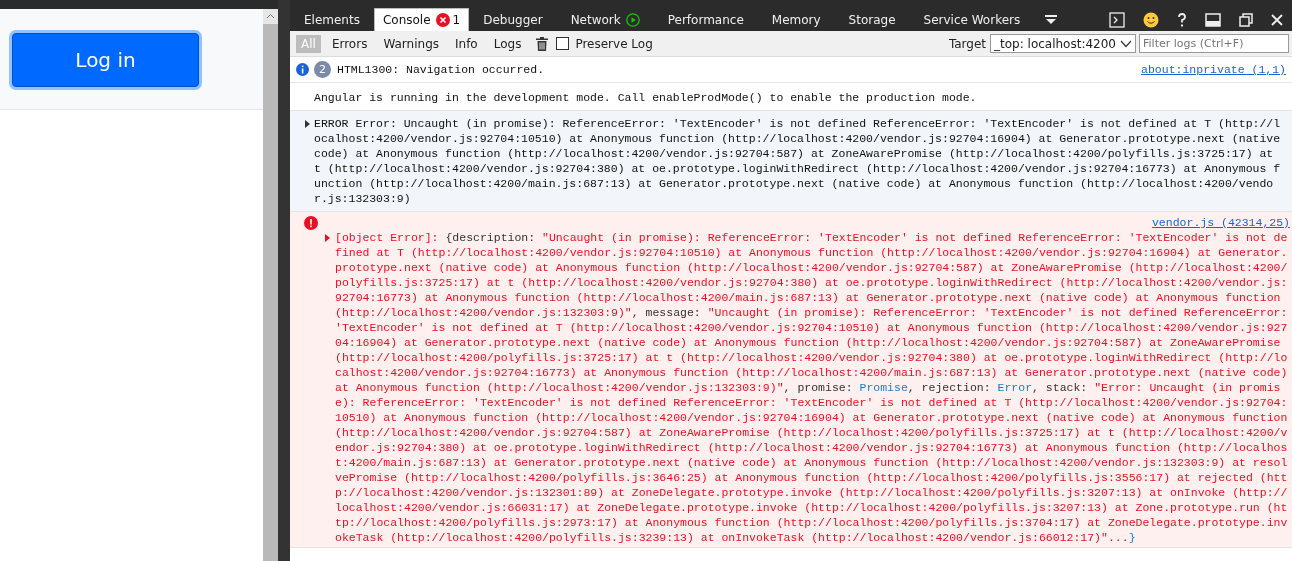 The height and width of the screenshot is (561, 1292). I want to click on devtools-tab: Memory, so click(796, 19).